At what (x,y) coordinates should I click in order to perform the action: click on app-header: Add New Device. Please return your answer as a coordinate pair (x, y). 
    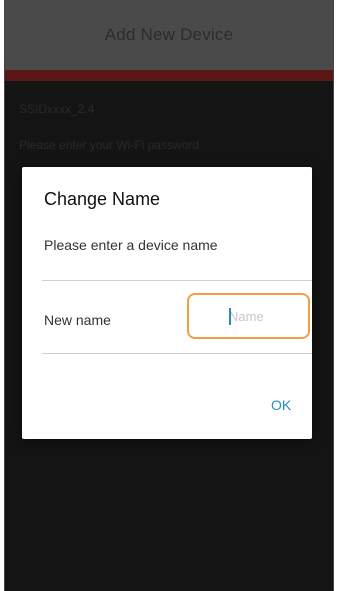
    Looking at the image, I should click on (169, 35).